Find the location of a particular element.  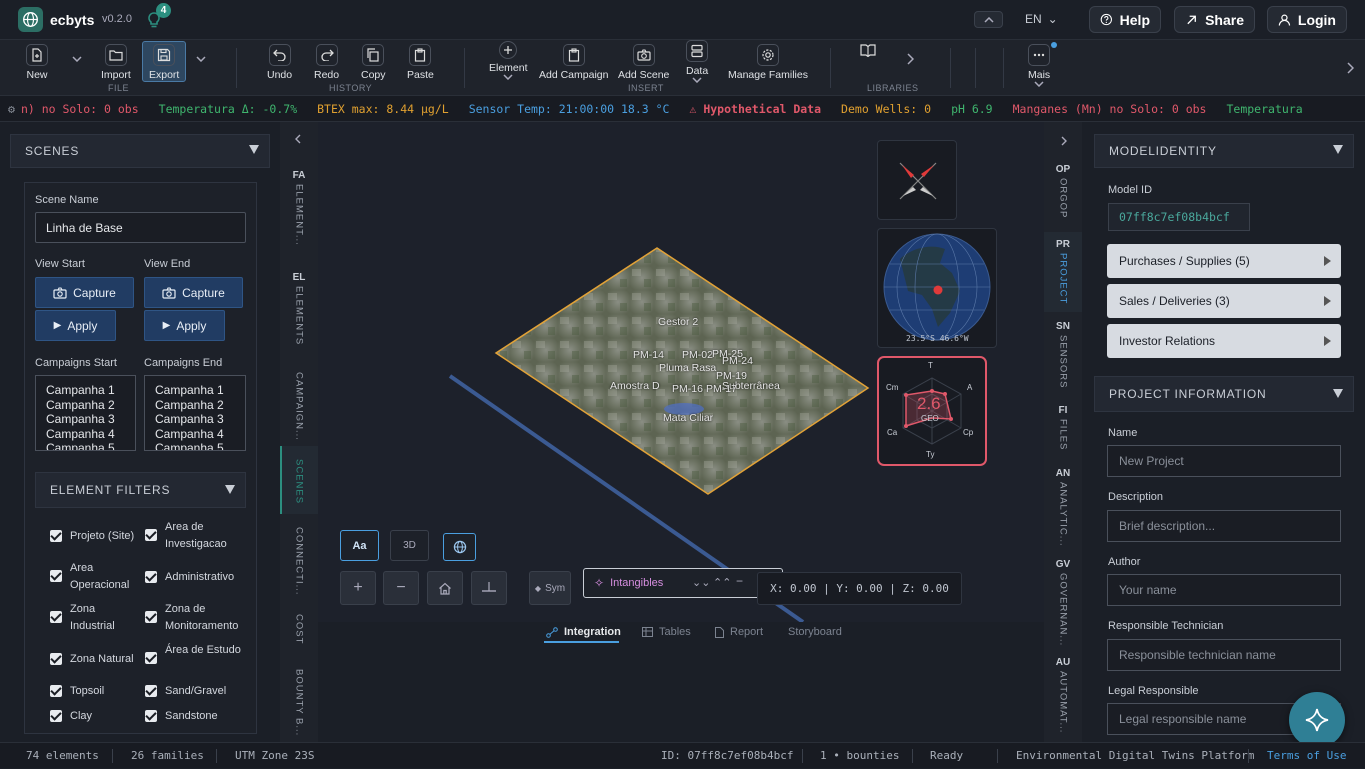

tab-sensors: SN SENSORS is located at coordinates (1063, 354).